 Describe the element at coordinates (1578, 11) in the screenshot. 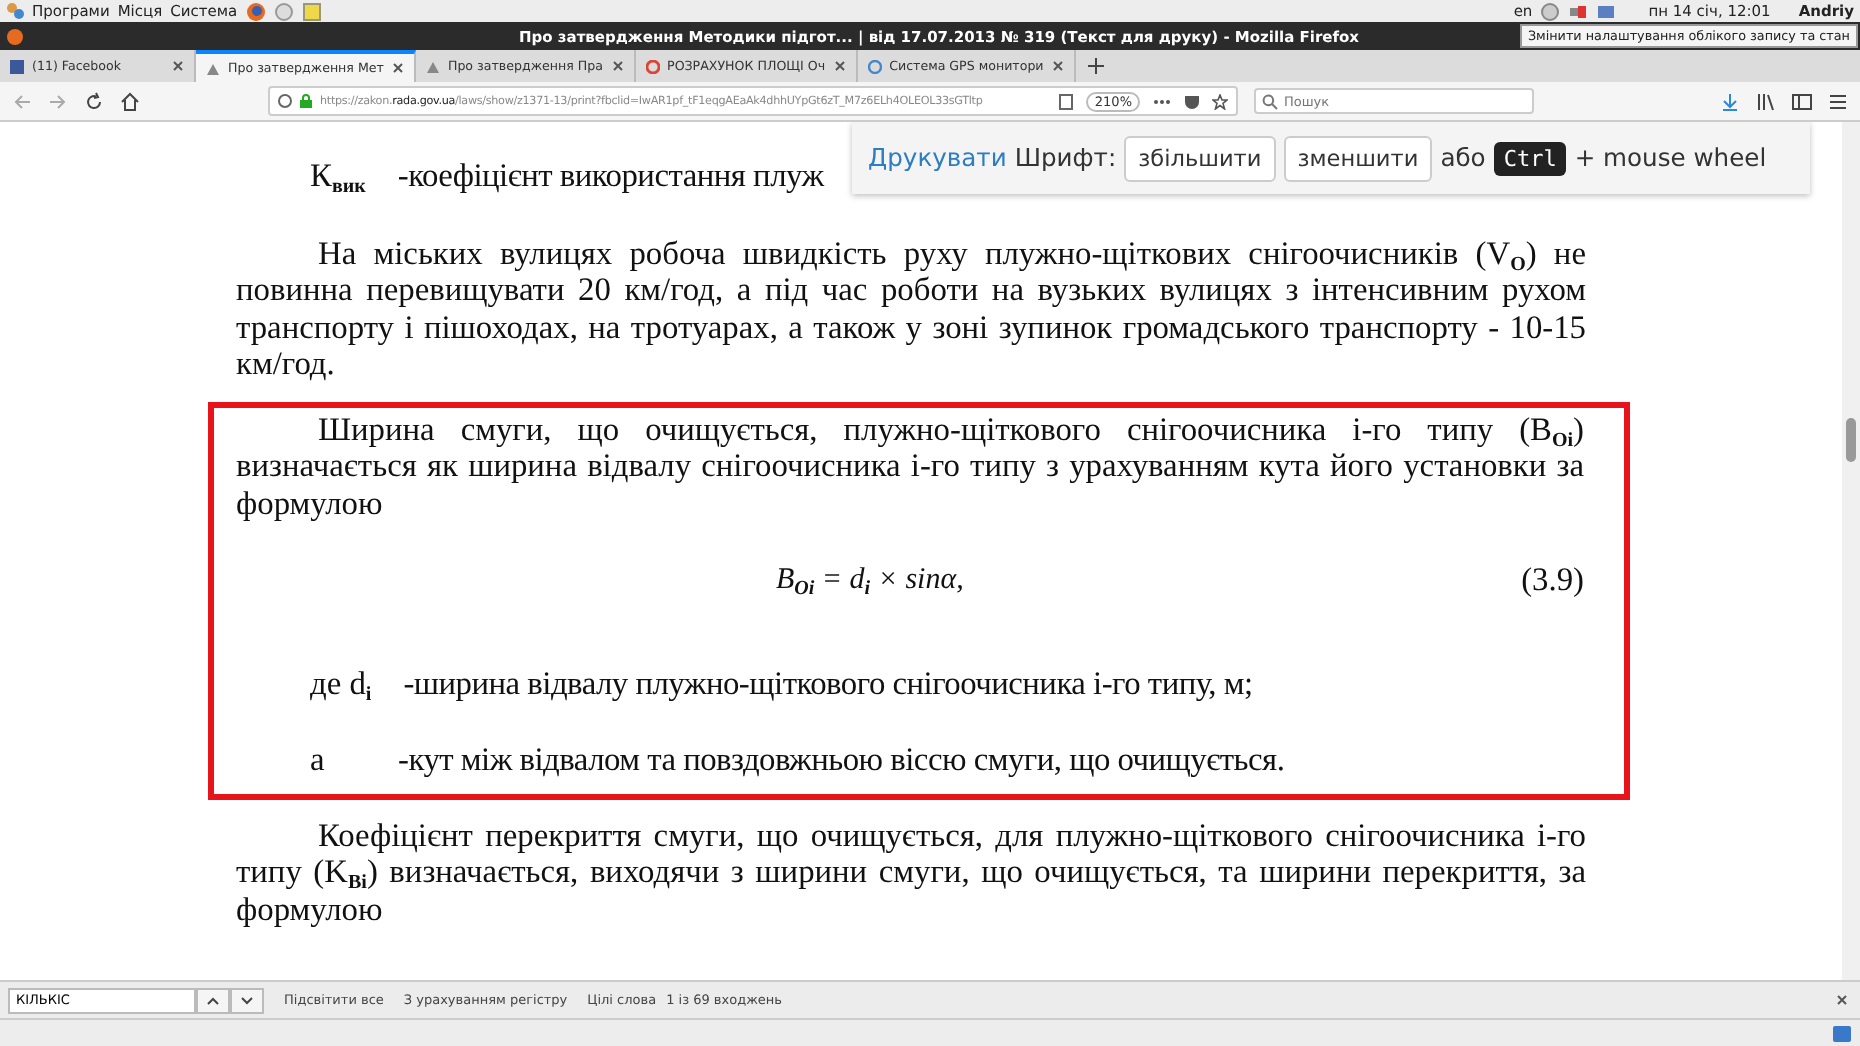

I see `volume-icon` at that location.